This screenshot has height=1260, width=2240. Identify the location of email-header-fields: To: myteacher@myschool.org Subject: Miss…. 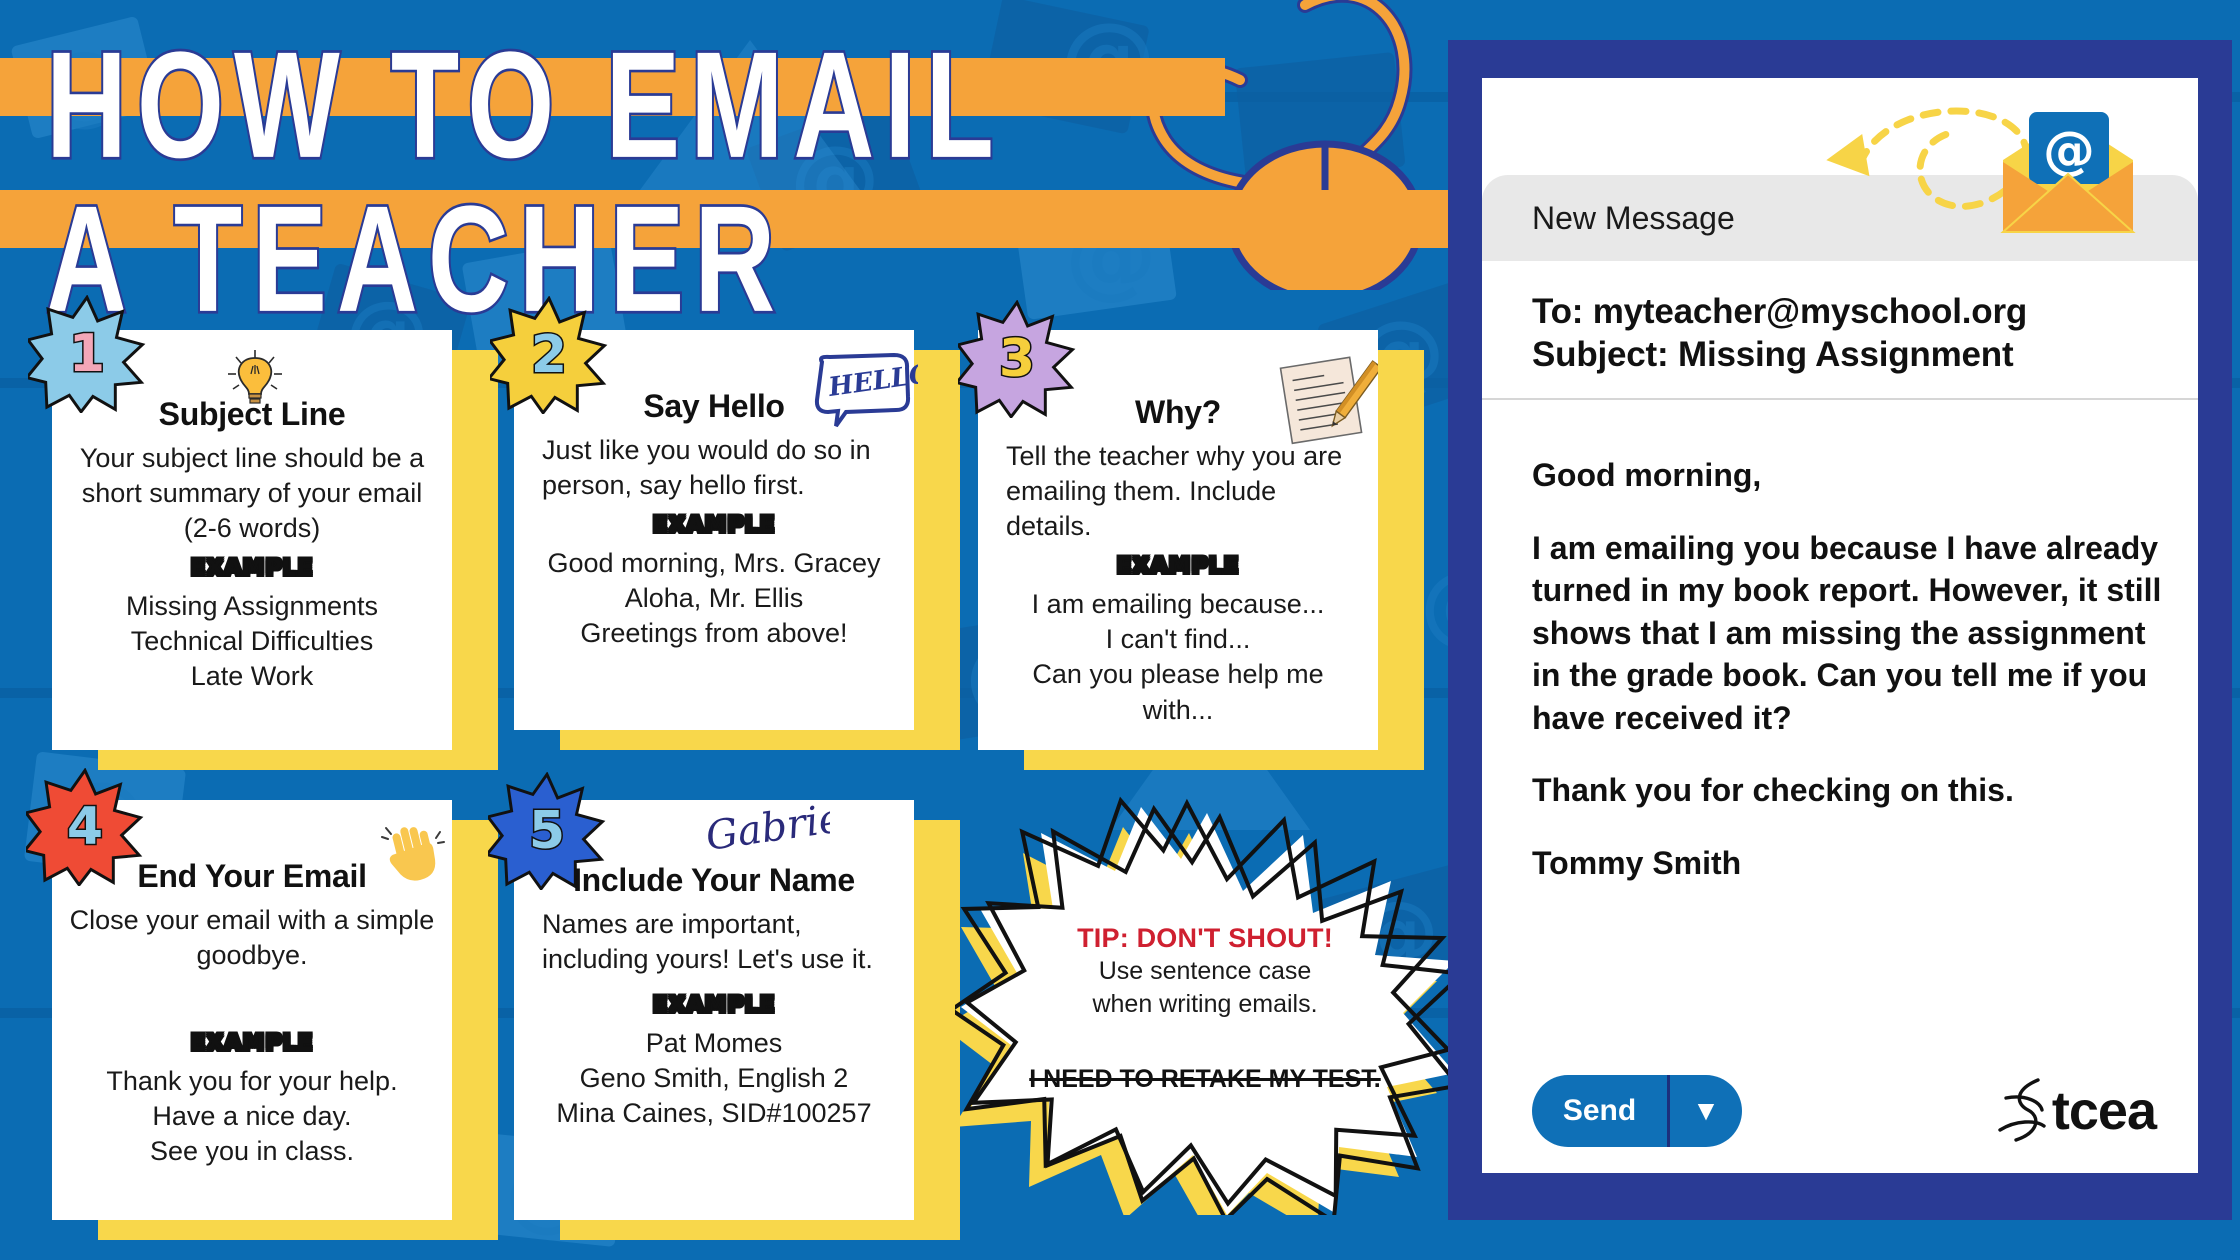
(1840, 331).